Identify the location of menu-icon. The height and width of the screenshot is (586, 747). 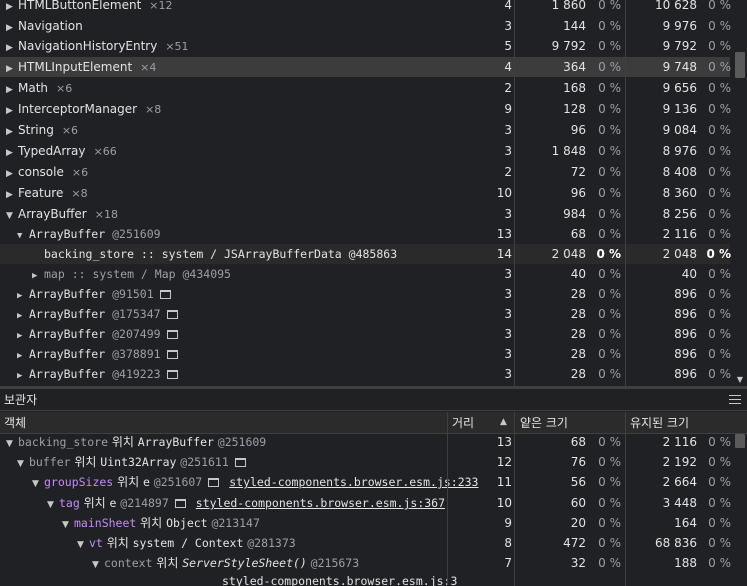
(735, 400).